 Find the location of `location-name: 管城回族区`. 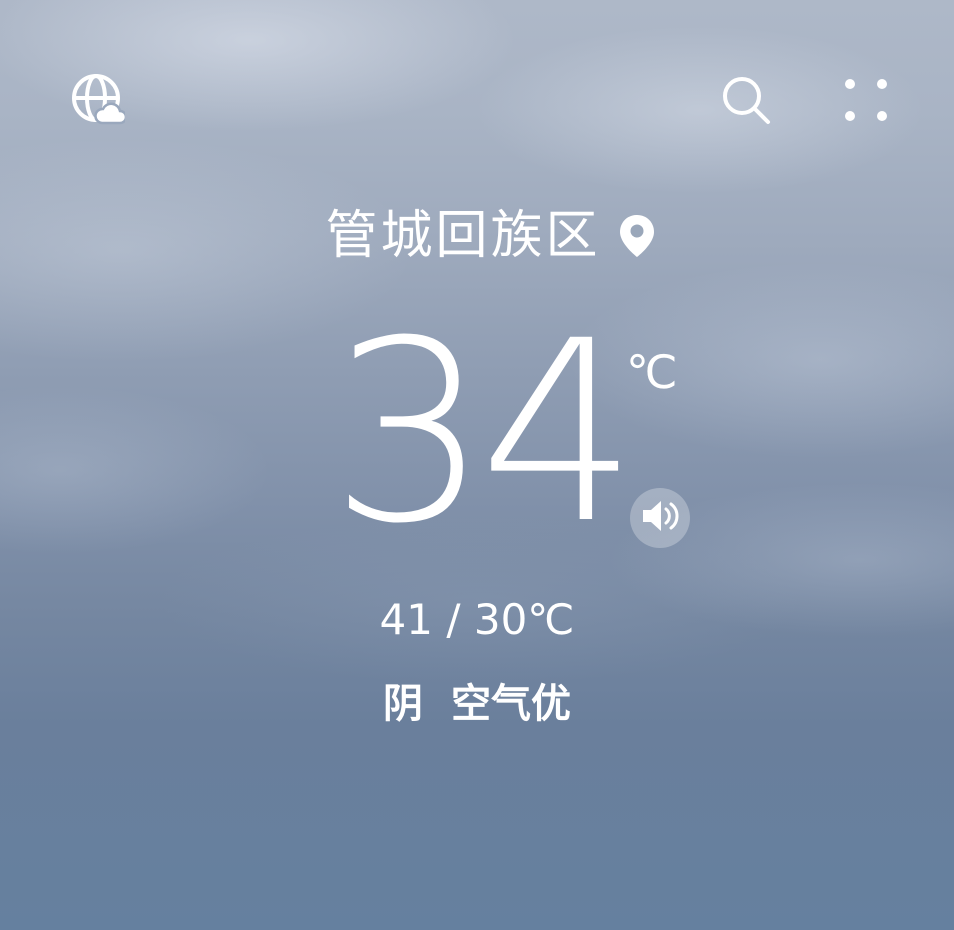

location-name: 管城回族区 is located at coordinates (463, 236).